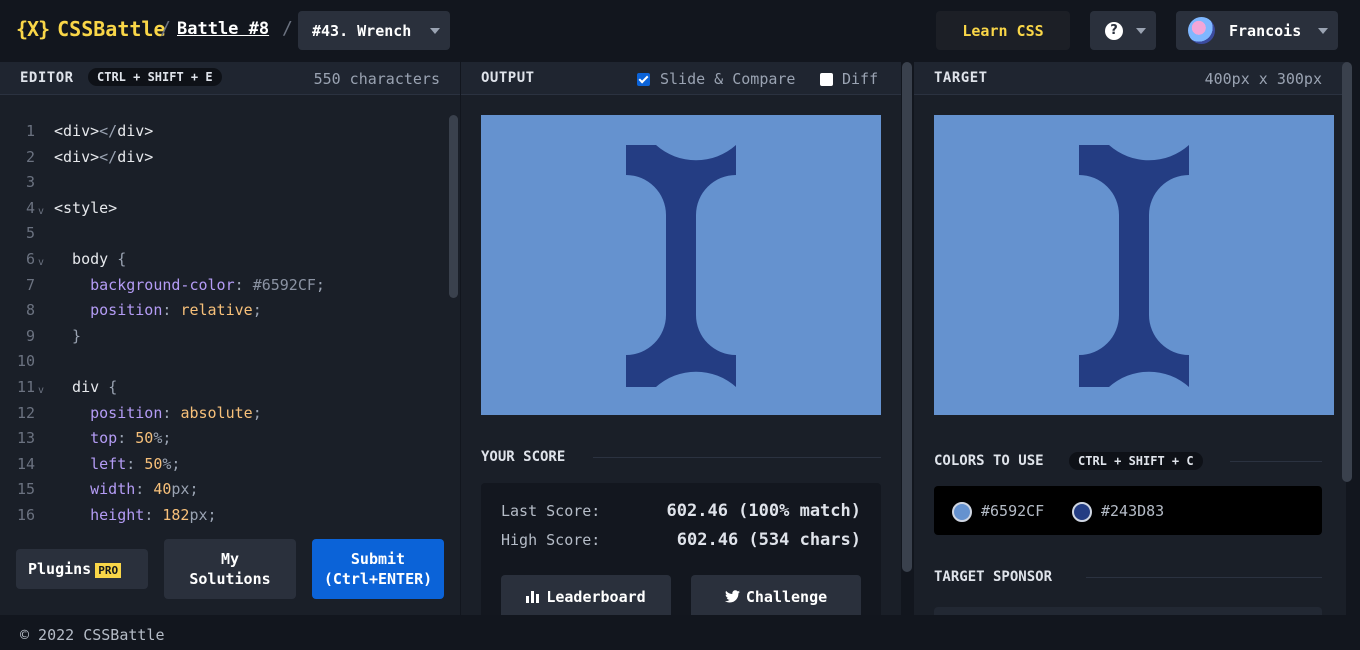 This screenshot has height=650, width=1360. I want to click on battle-link: Battle #8, so click(223, 29).